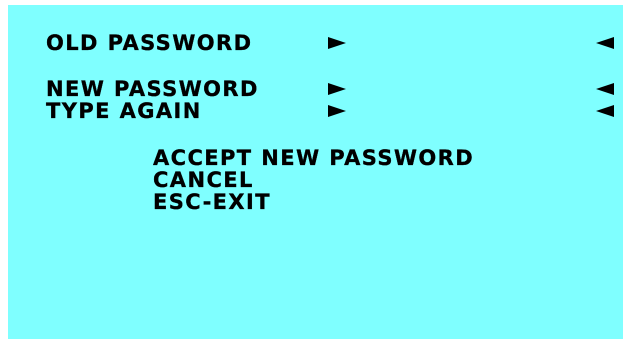  What do you see at coordinates (203, 180) in the screenshot?
I see `cancel-option: CANCEL` at bounding box center [203, 180].